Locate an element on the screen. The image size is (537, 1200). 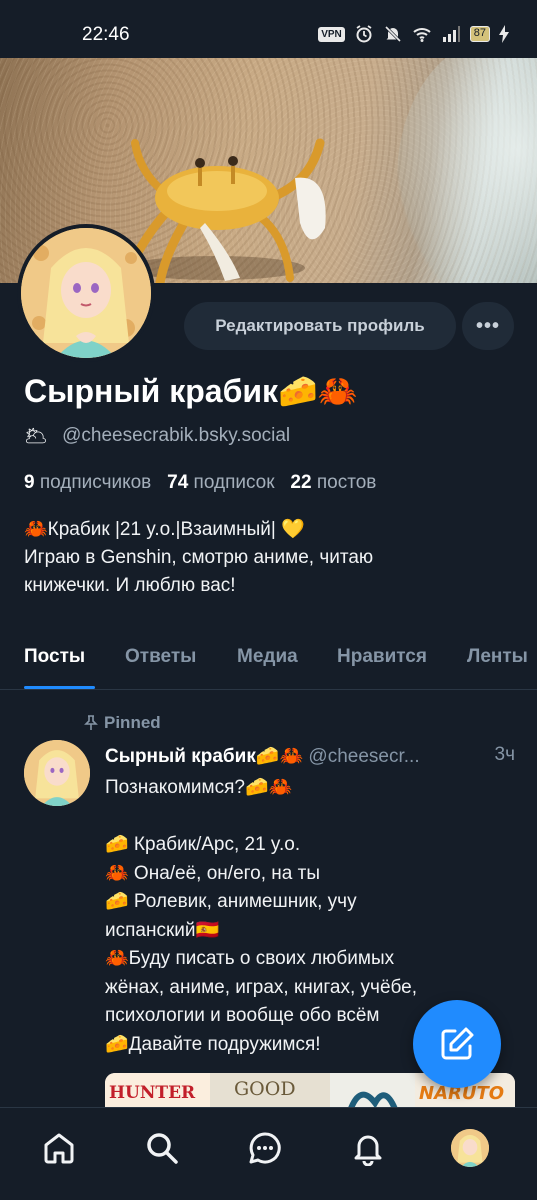
profile-handle: @cheesecrabik.bsky.social is located at coordinates (176, 436).